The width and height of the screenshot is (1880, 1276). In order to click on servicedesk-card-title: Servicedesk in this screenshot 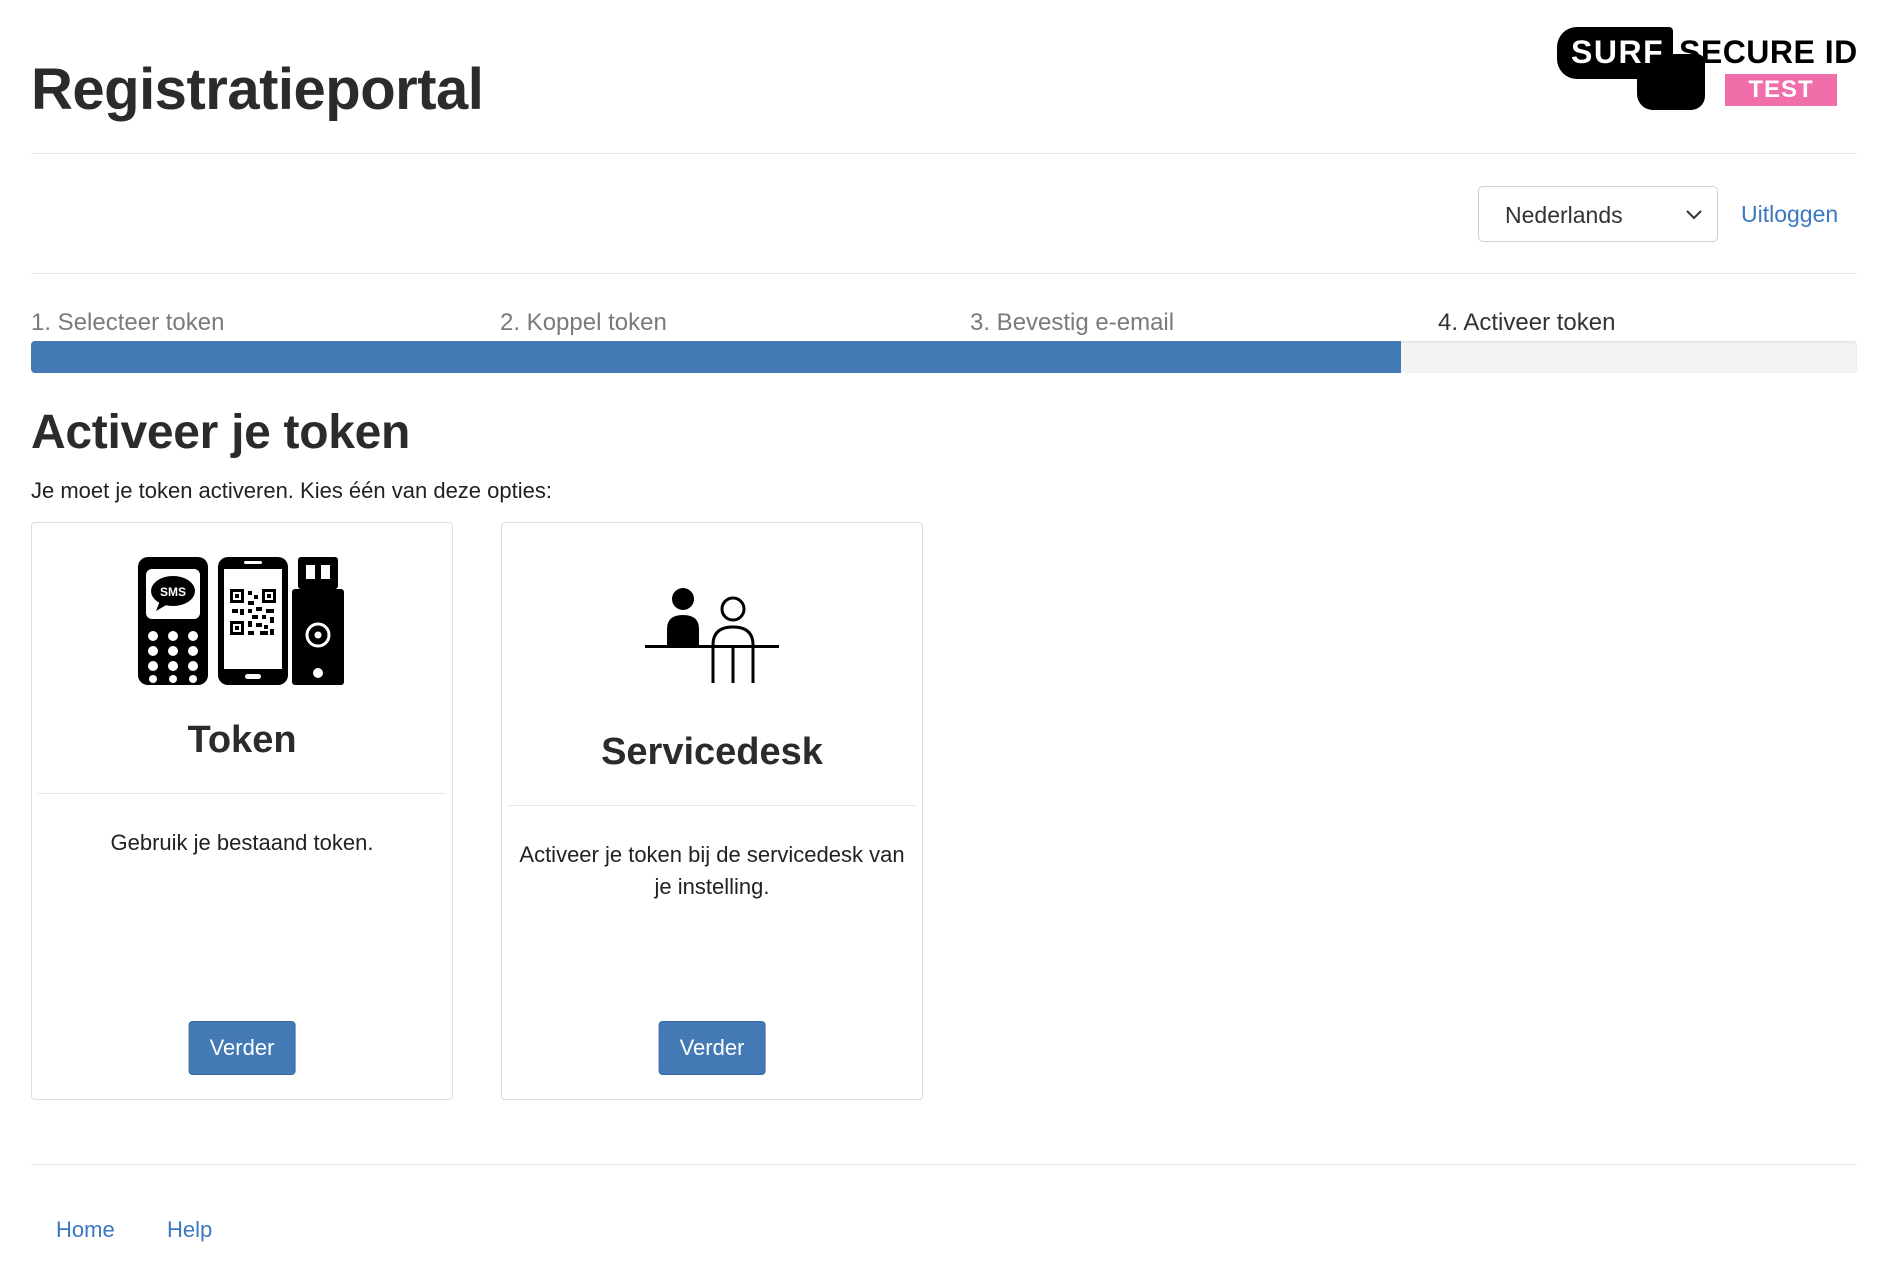, I will do `click(712, 752)`.